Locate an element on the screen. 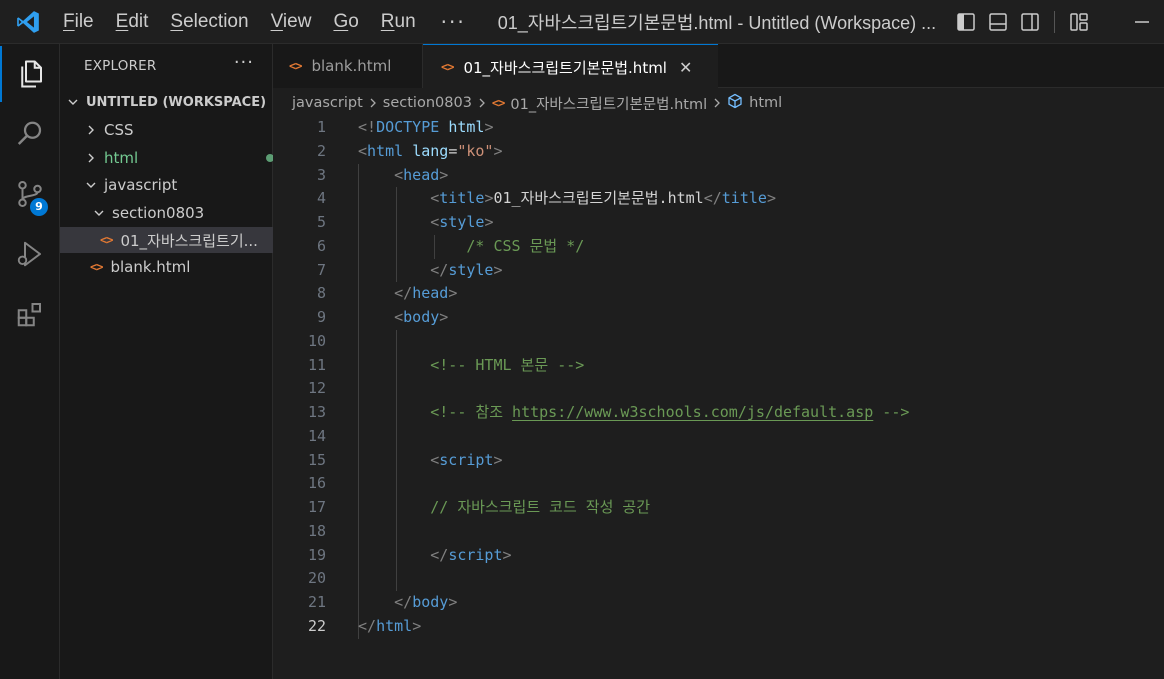  menu-mnemonic: E is located at coordinates (122, 21).